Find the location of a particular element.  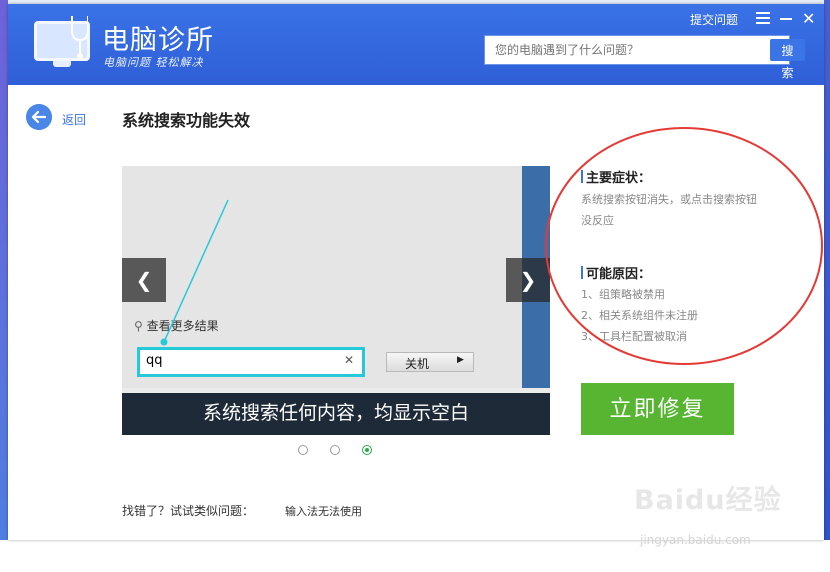

slide-pointer-line is located at coordinates (194, 272).